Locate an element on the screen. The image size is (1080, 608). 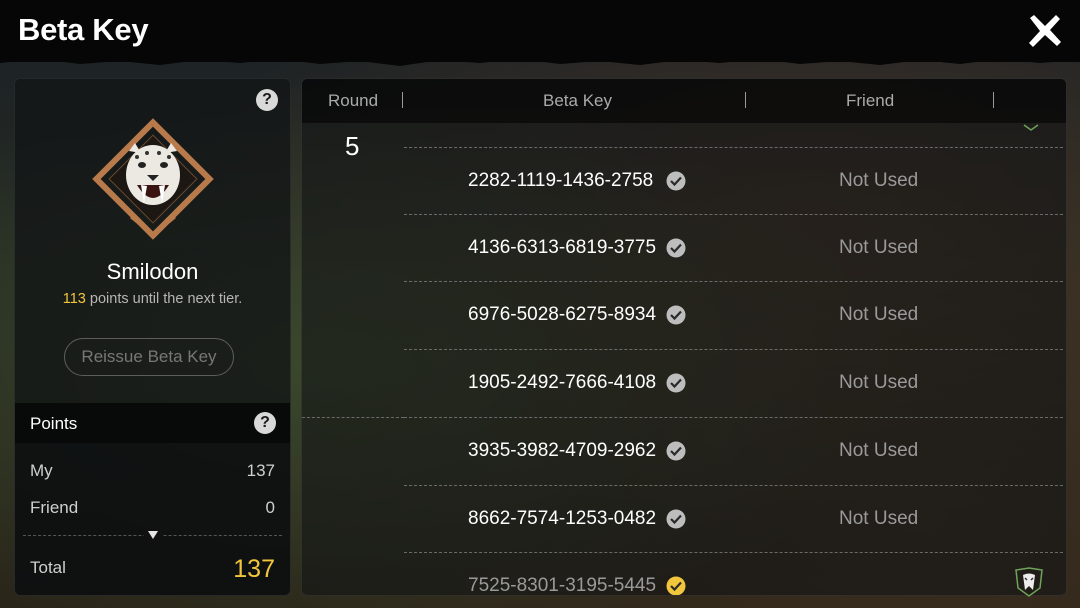
torn-edge is located at coordinates (540, 60).